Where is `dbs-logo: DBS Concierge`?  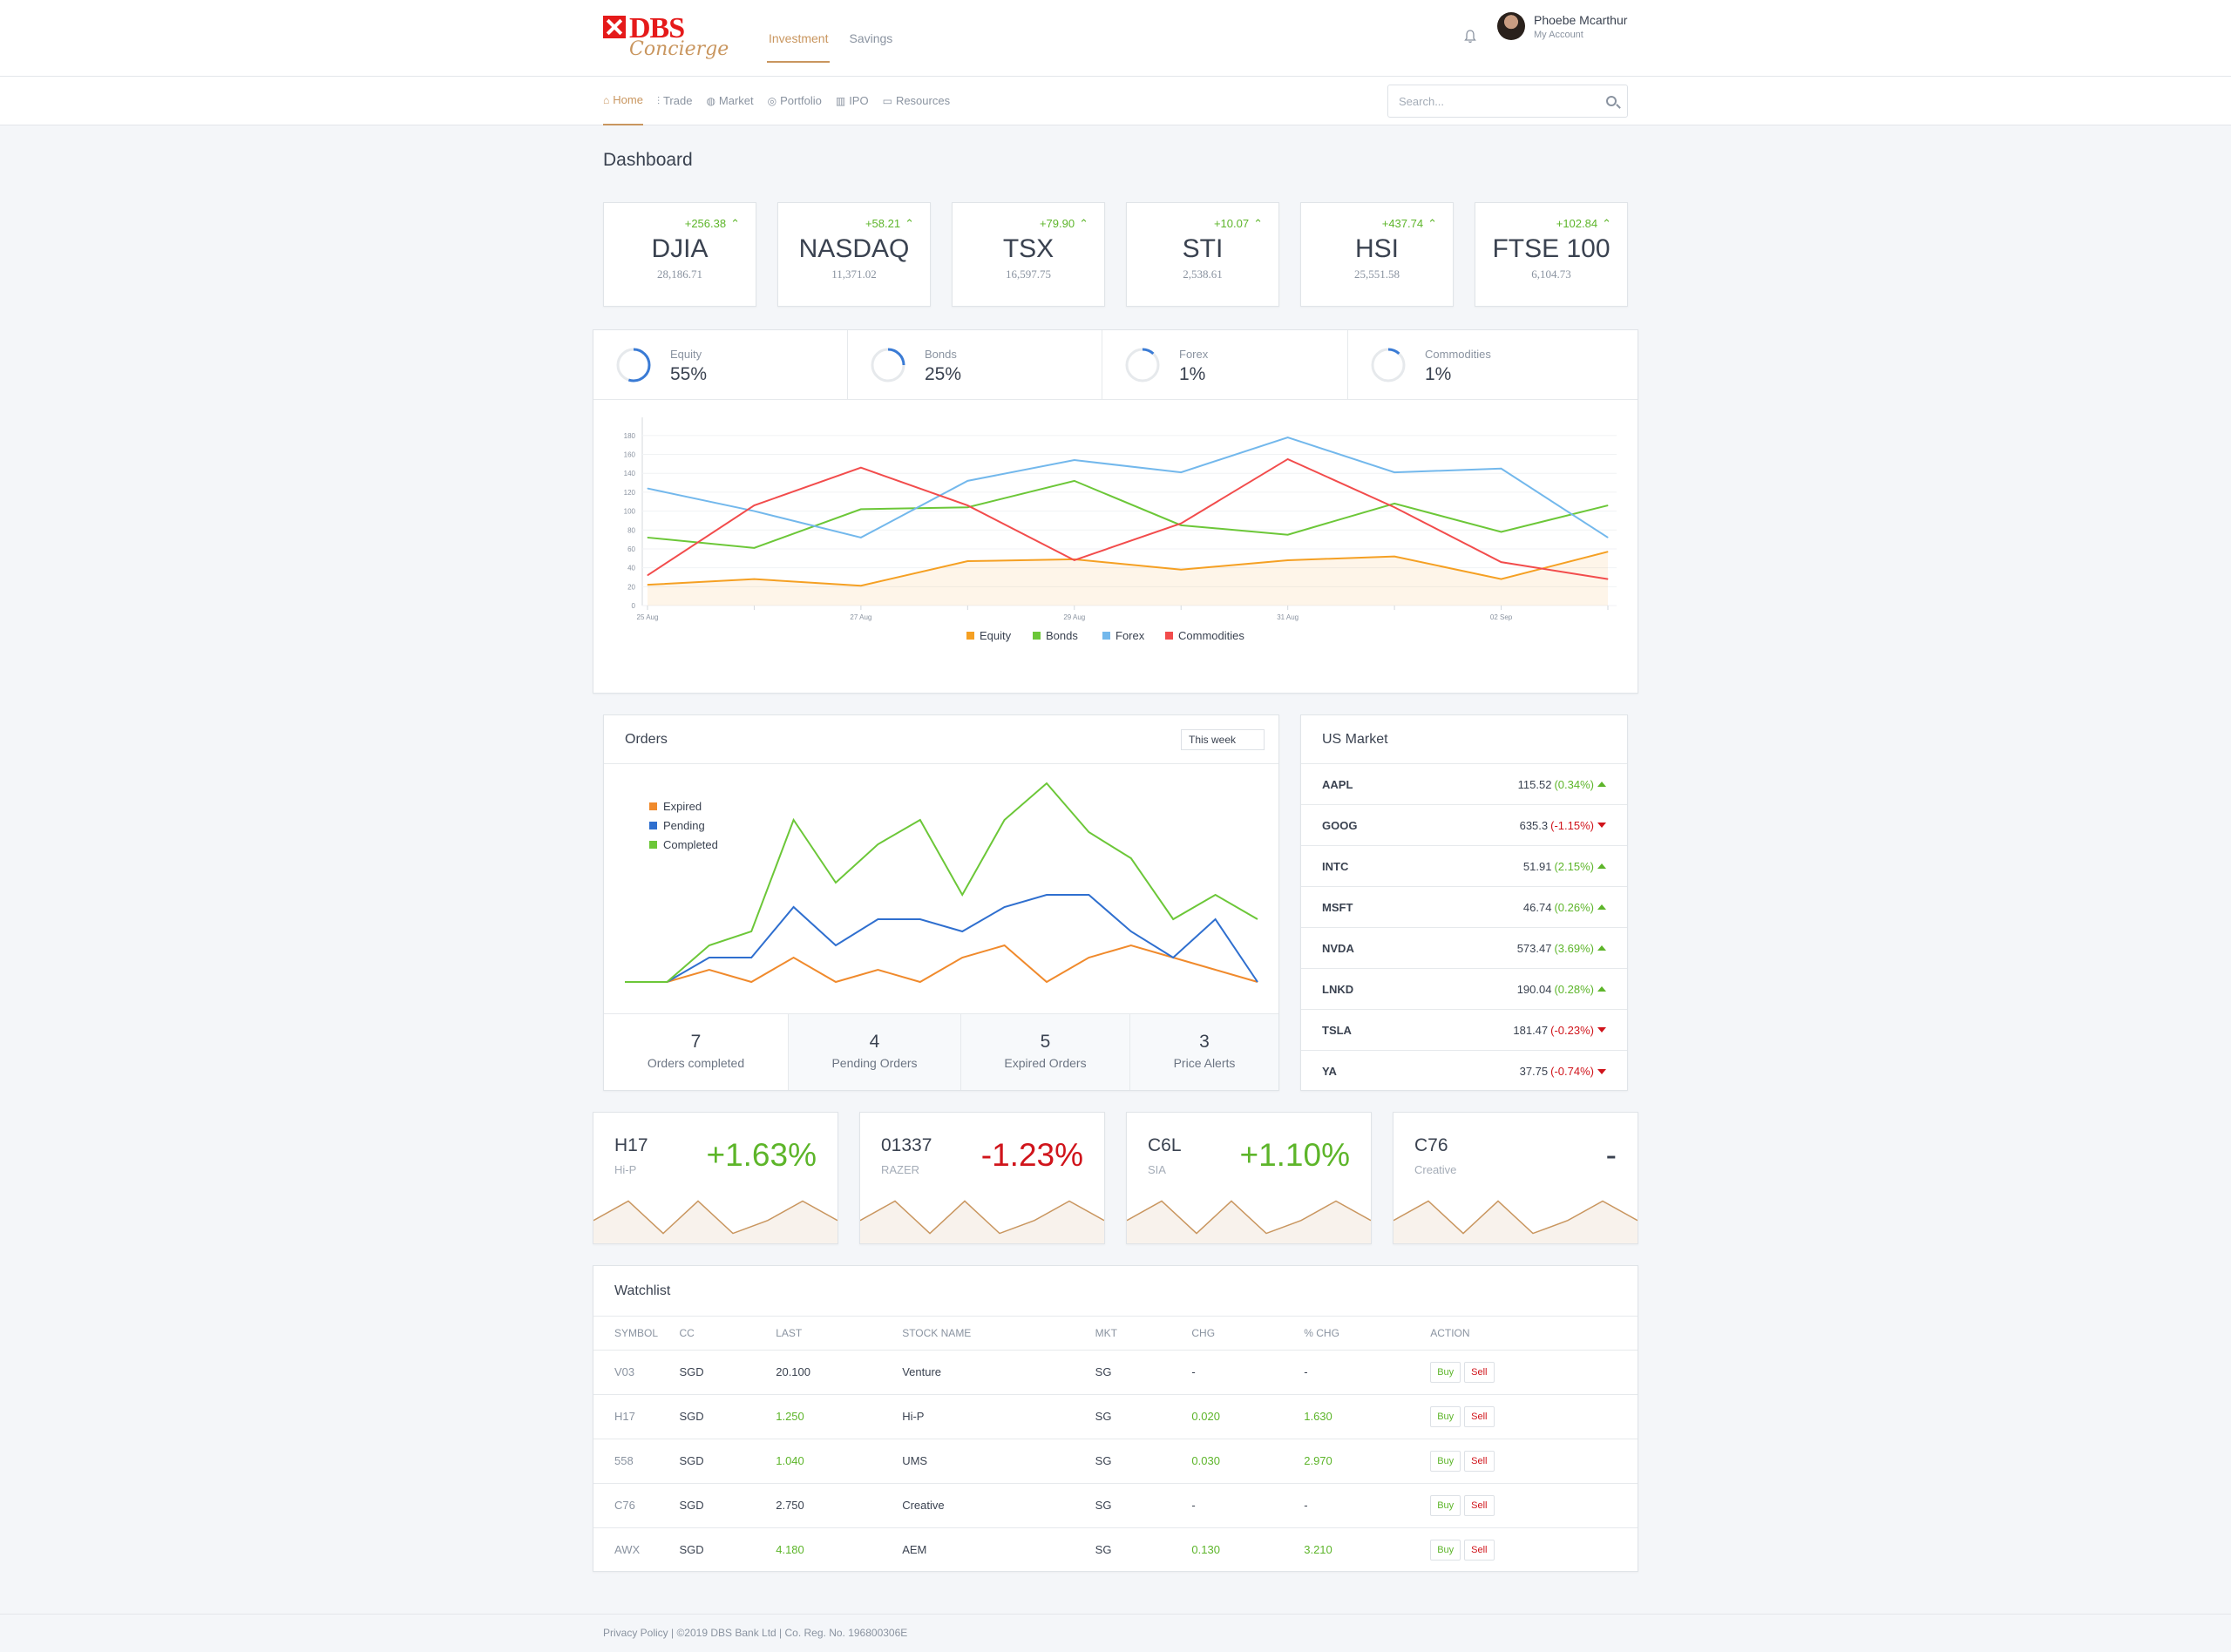
dbs-logo: DBS Concierge is located at coordinates (673, 38).